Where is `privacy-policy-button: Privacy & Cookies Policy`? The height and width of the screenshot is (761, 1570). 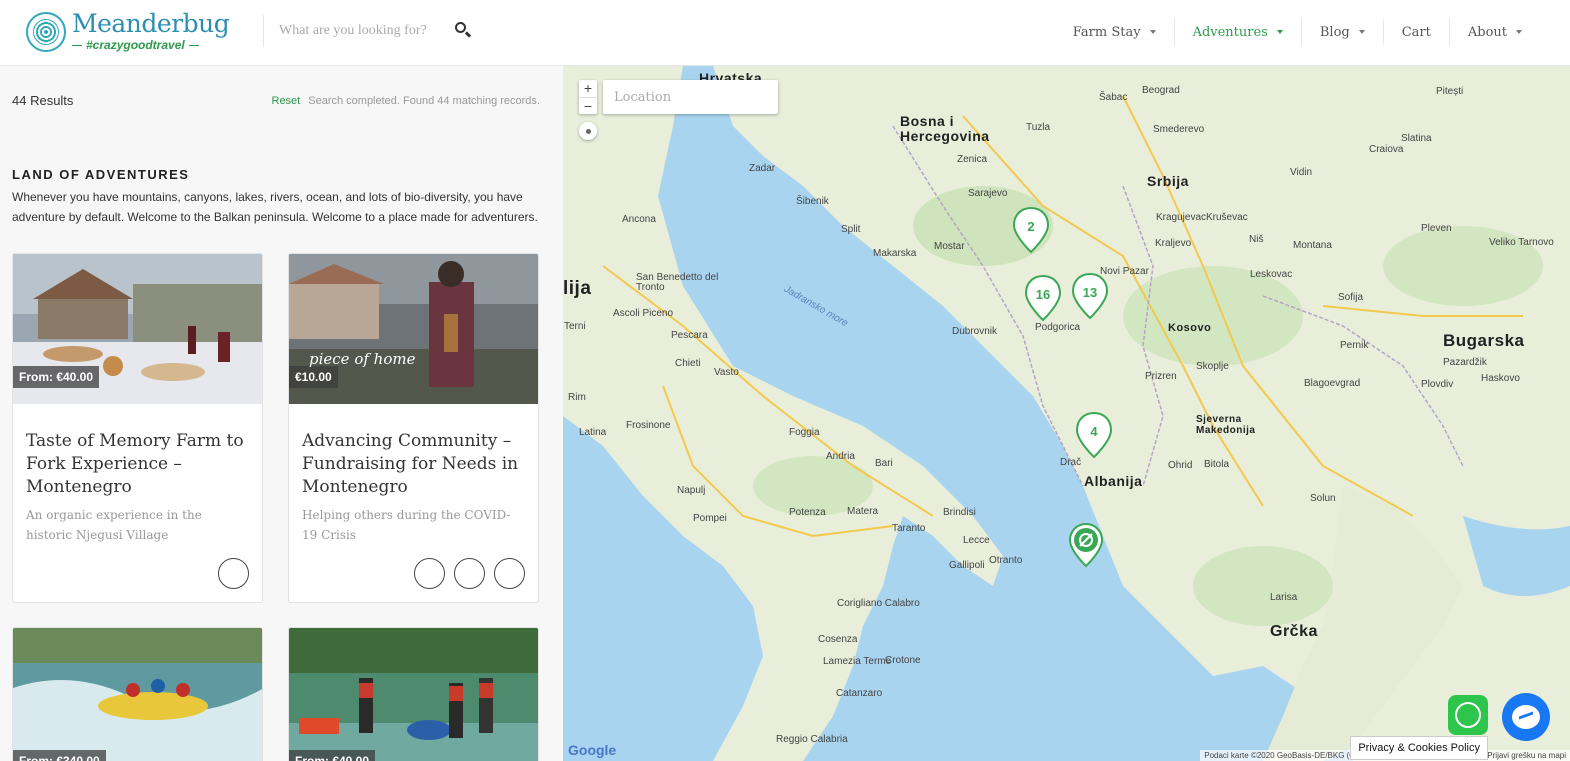
privacy-policy-button: Privacy & Cookies Policy is located at coordinates (1419, 748).